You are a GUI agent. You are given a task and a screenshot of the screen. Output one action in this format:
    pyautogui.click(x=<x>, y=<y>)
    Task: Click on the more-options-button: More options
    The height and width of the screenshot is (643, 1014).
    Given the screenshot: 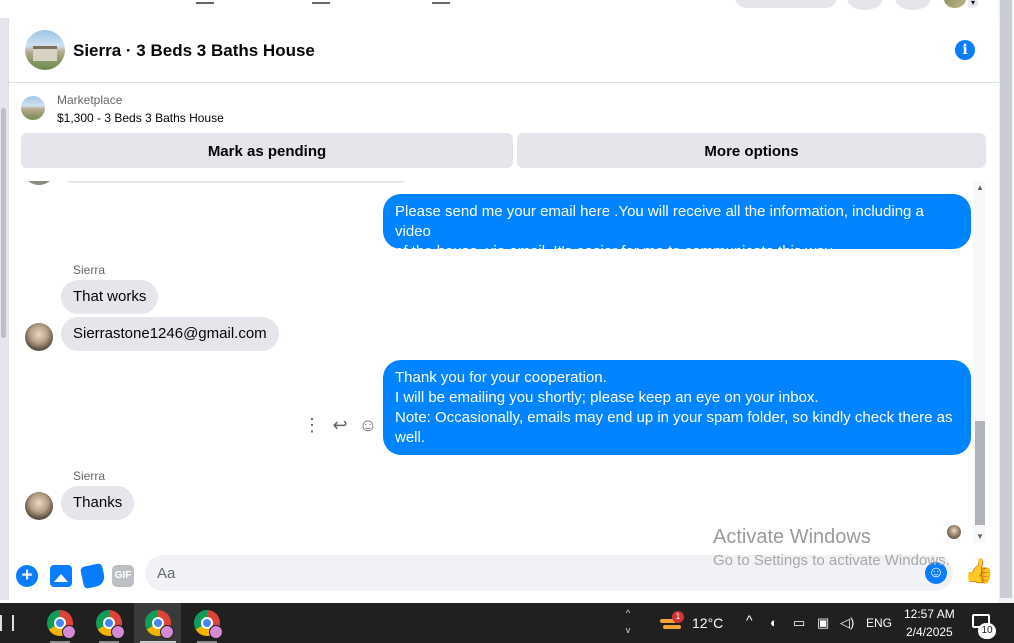 What is the action you would take?
    pyautogui.click(x=751, y=150)
    